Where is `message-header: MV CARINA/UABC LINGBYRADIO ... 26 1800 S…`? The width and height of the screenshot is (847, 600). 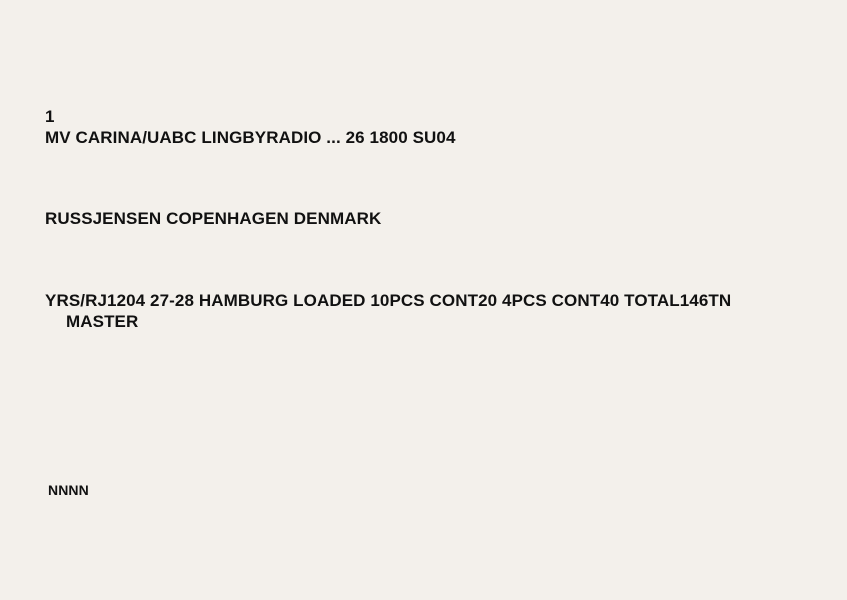 message-header: MV CARINA/UABC LINGBYRADIO ... 26 1800 S… is located at coordinates (250, 137).